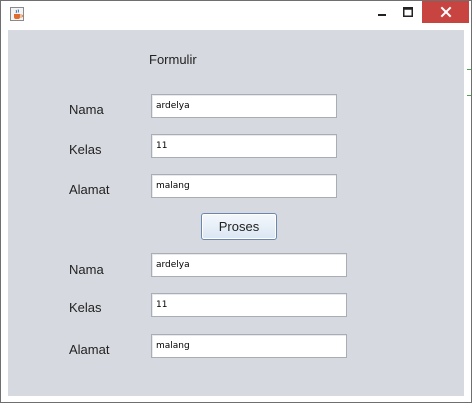 The image size is (472, 403). Describe the element at coordinates (89, 349) in the screenshot. I see `output-alamat-label: Alamat` at that location.